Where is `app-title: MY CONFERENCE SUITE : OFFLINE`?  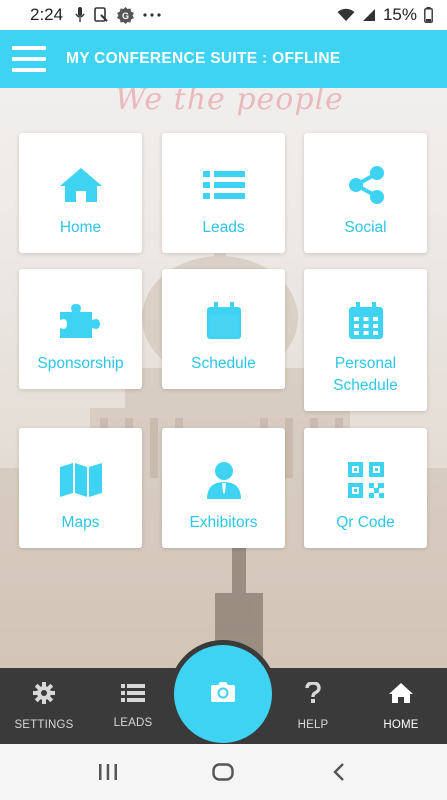 app-title: MY CONFERENCE SUITE : OFFLINE is located at coordinates (203, 58).